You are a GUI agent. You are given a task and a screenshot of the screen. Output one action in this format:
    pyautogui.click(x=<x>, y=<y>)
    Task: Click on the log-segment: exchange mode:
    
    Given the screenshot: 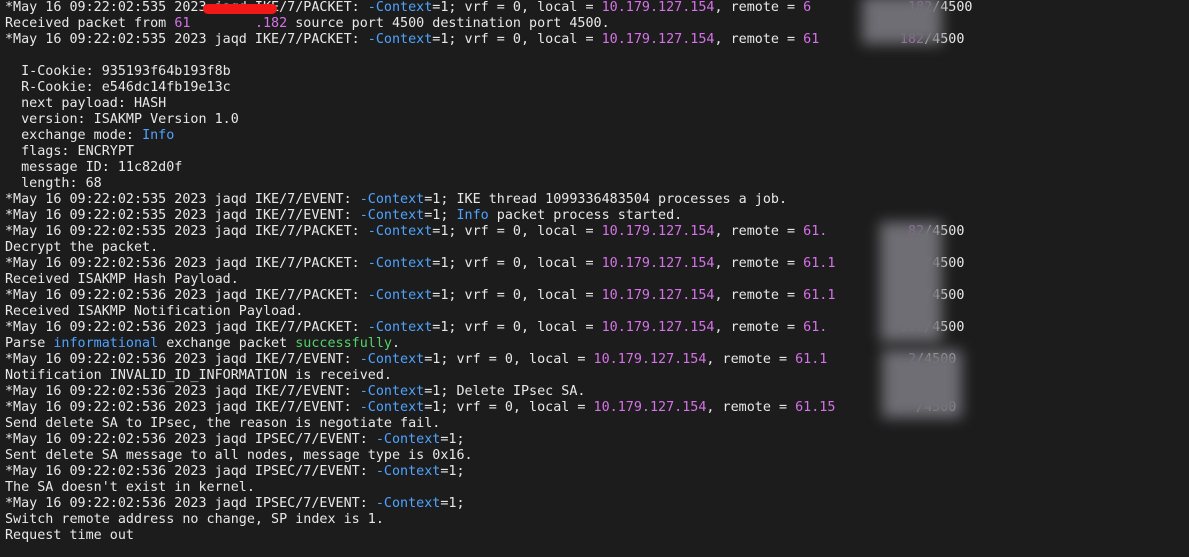 What is the action you would take?
    pyautogui.click(x=74, y=135)
    